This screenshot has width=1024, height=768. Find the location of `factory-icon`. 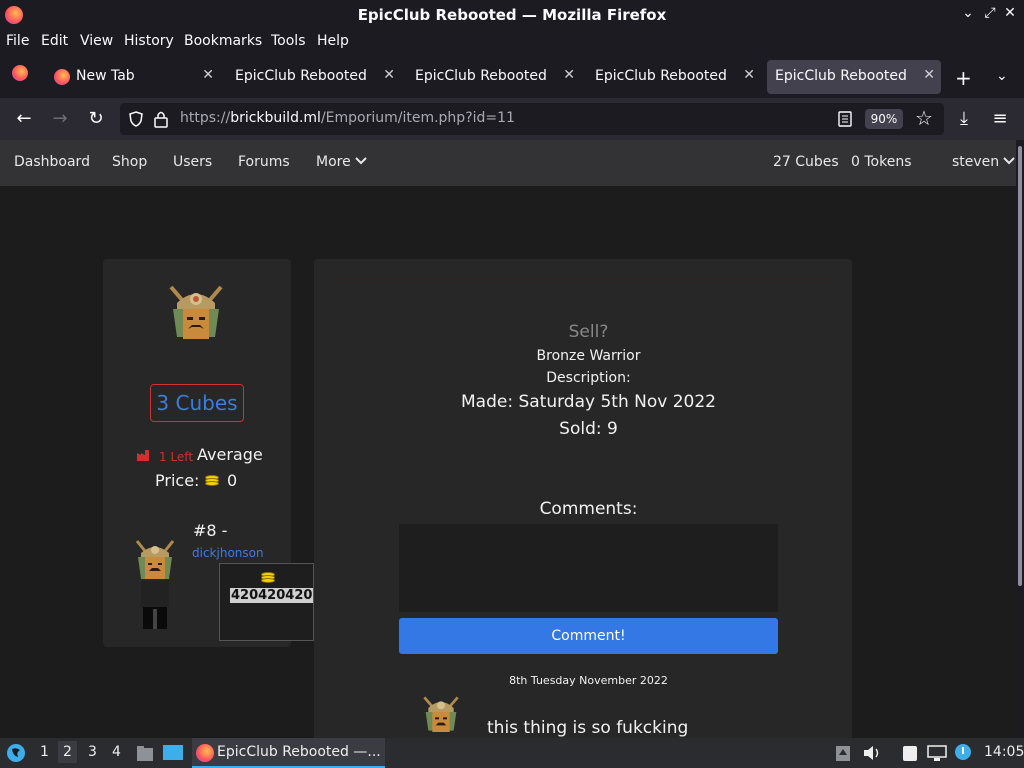

factory-icon is located at coordinates (143, 455).